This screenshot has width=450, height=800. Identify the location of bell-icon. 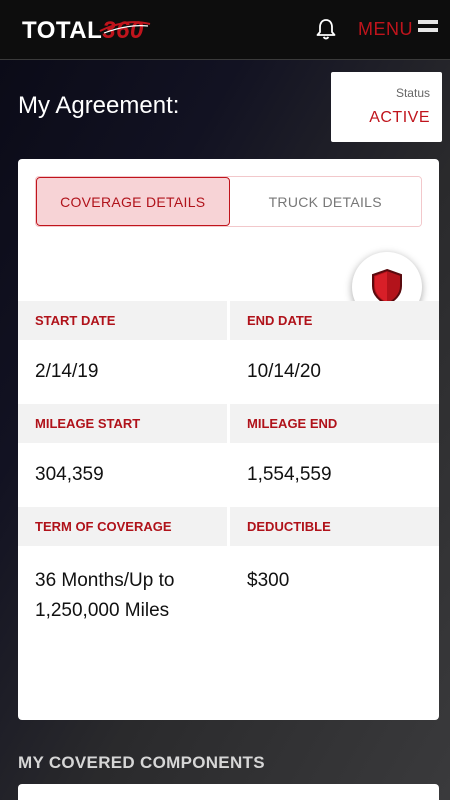
(326, 29).